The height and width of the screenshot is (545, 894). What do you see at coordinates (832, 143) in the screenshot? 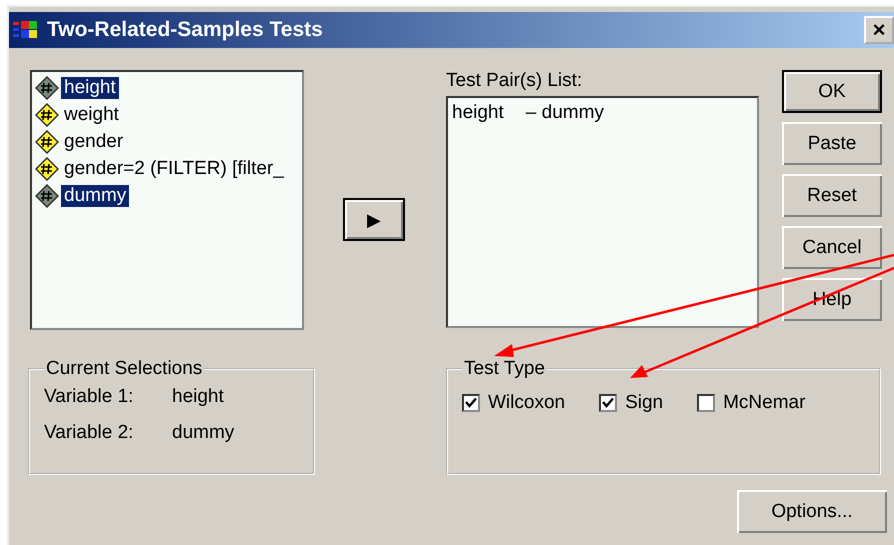
I see `dialog-button: Paste` at bounding box center [832, 143].